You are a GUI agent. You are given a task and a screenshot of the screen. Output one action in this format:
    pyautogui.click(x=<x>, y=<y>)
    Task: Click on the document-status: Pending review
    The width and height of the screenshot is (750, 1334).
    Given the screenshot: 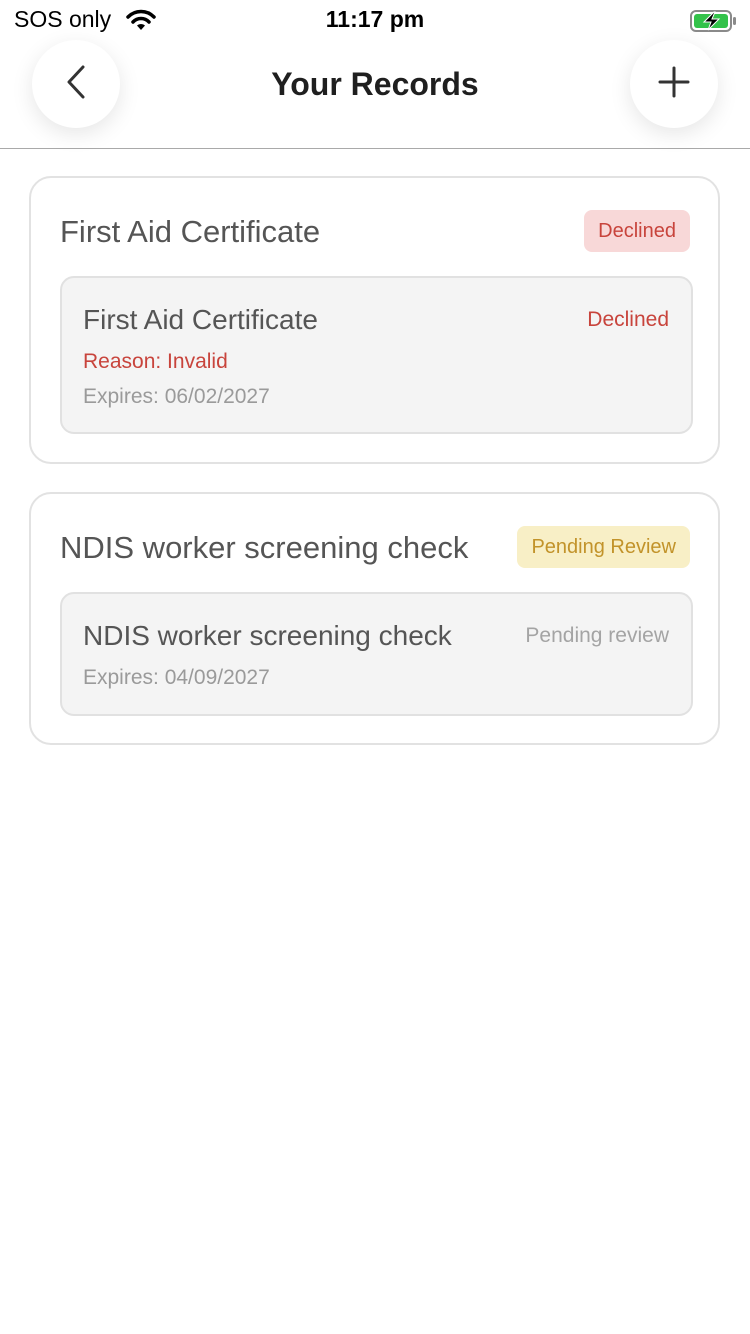 What is the action you would take?
    pyautogui.click(x=597, y=635)
    